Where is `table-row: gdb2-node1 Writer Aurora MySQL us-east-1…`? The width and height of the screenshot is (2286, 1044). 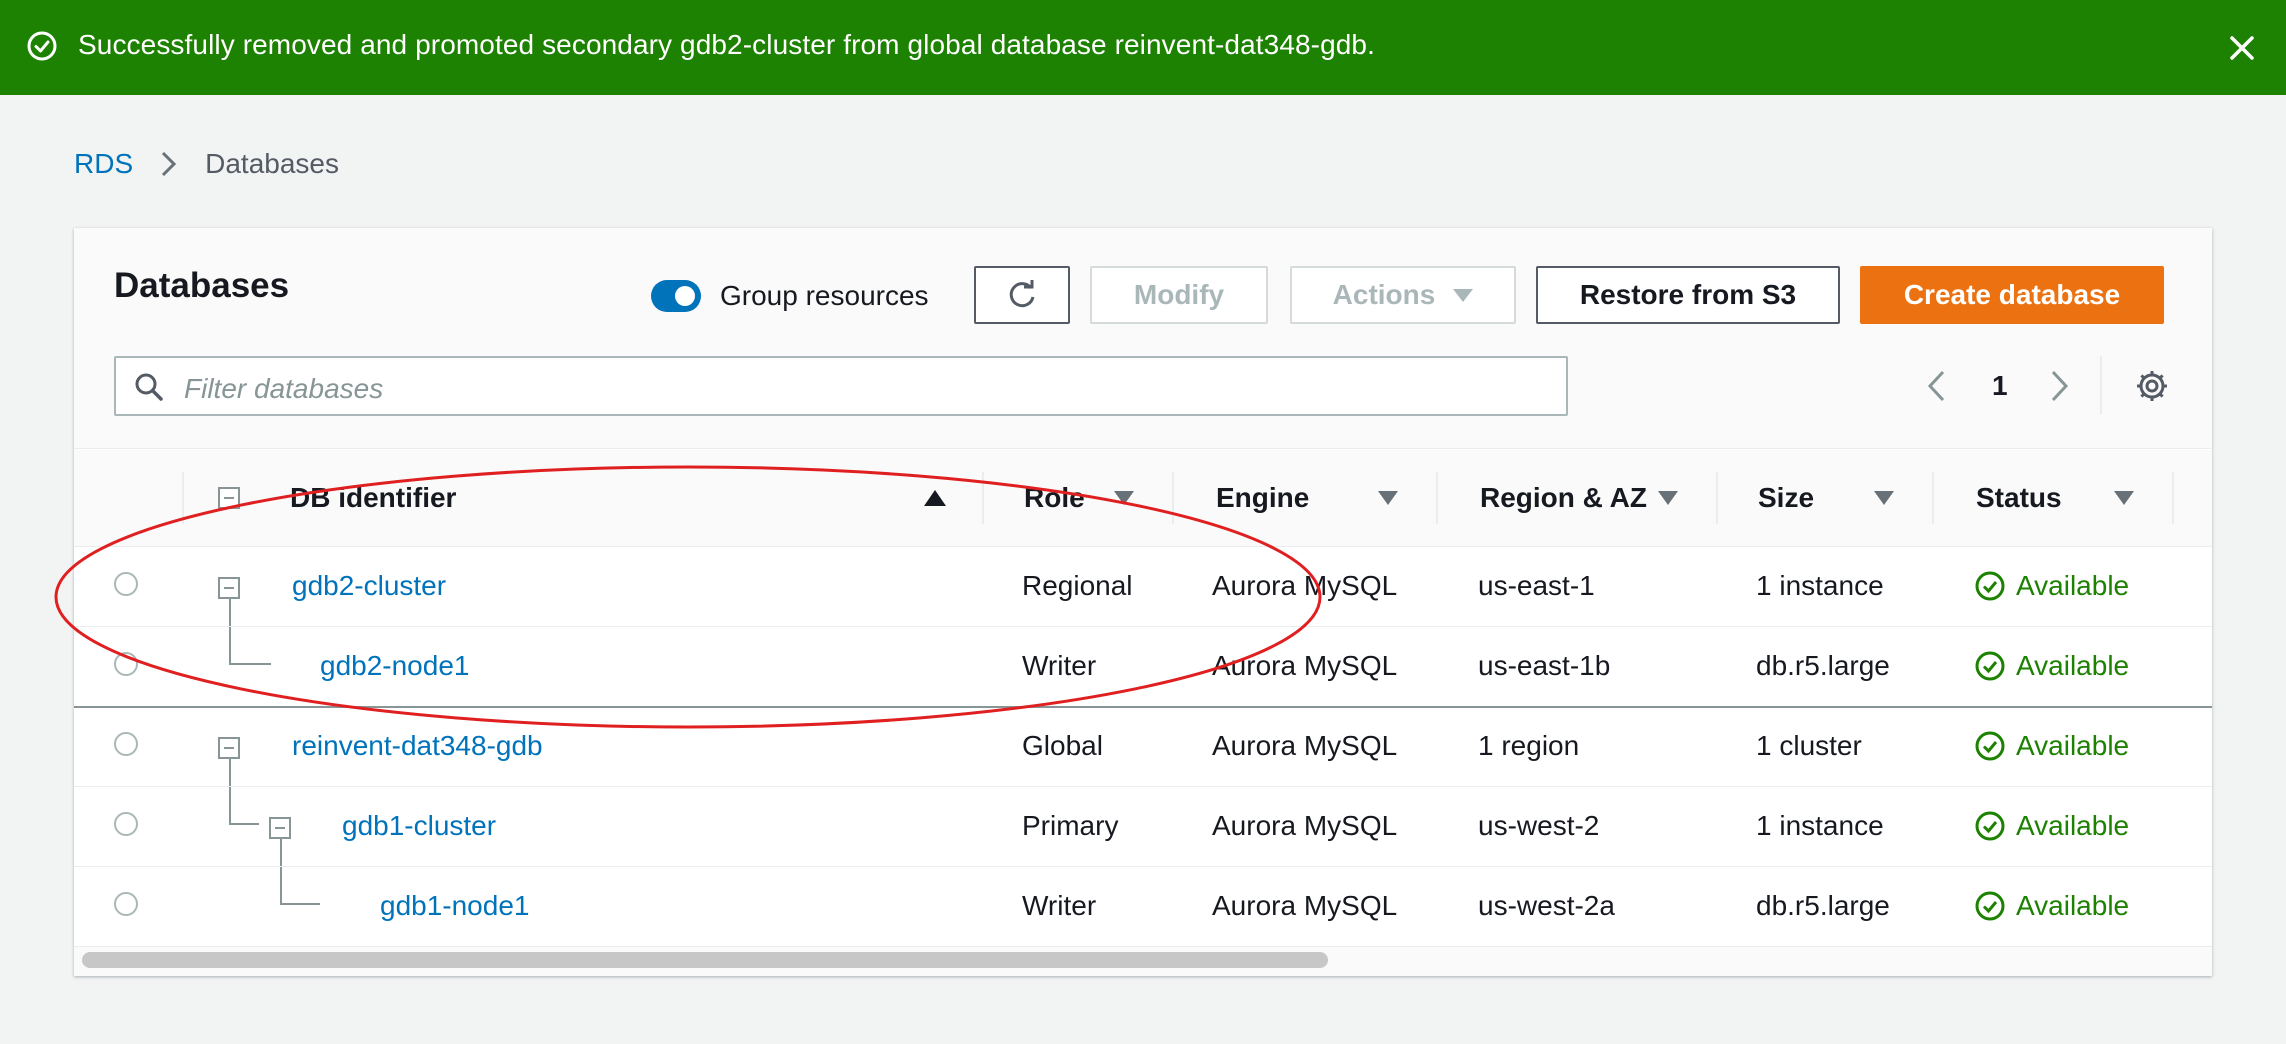
table-row: gdb2-node1 Writer Aurora MySQL us-east-1… is located at coordinates (1143, 667).